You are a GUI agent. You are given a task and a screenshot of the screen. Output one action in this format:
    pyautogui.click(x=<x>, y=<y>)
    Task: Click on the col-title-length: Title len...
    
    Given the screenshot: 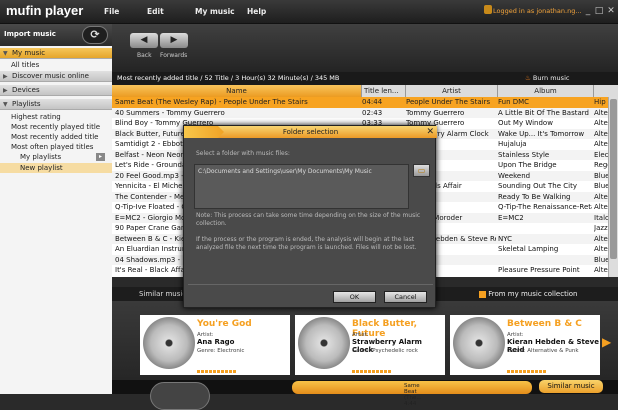 What is the action you would take?
    pyautogui.click(x=384, y=91)
    